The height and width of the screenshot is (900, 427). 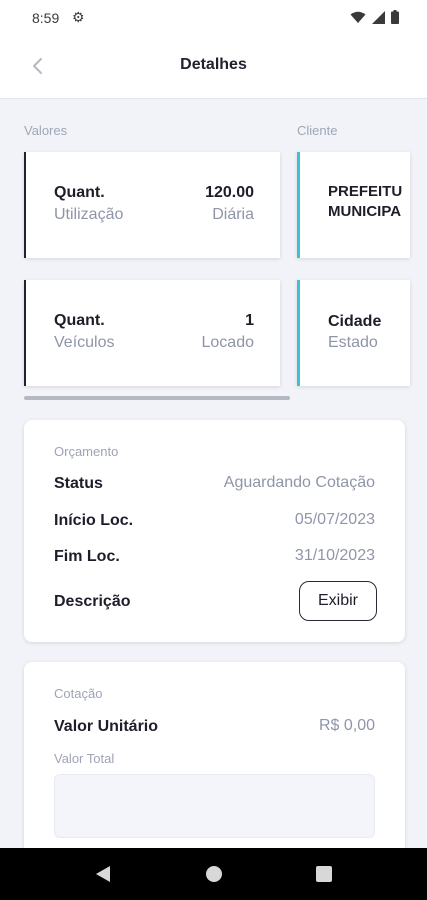 What do you see at coordinates (87, 556) in the screenshot?
I see `fim-loc-label: Fim Loc.` at bounding box center [87, 556].